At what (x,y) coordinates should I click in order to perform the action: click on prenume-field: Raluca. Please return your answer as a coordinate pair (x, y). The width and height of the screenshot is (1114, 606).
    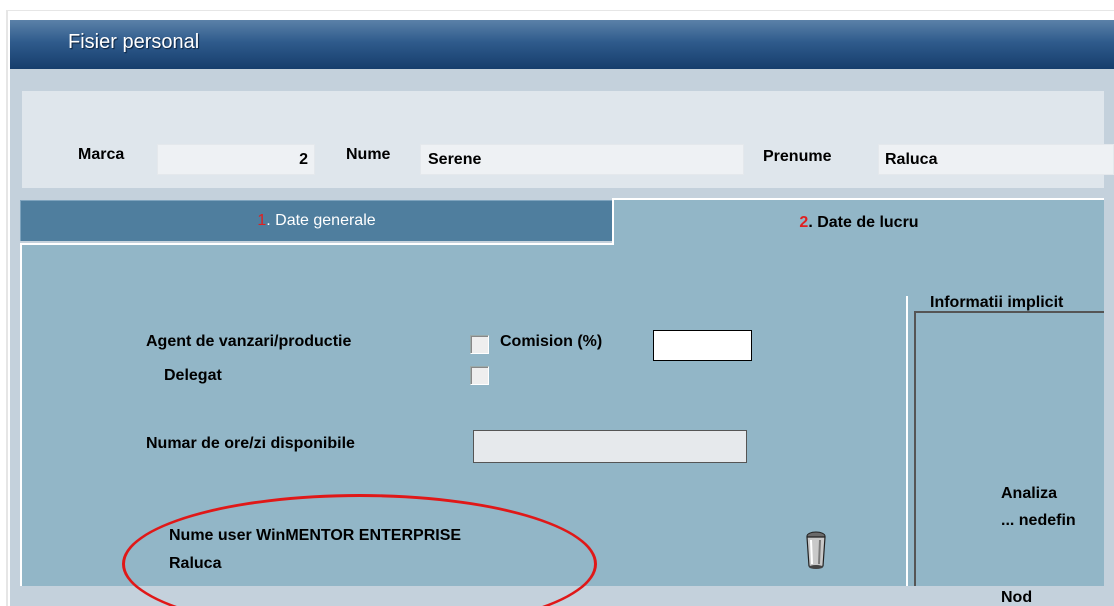
    Looking at the image, I should click on (996, 159).